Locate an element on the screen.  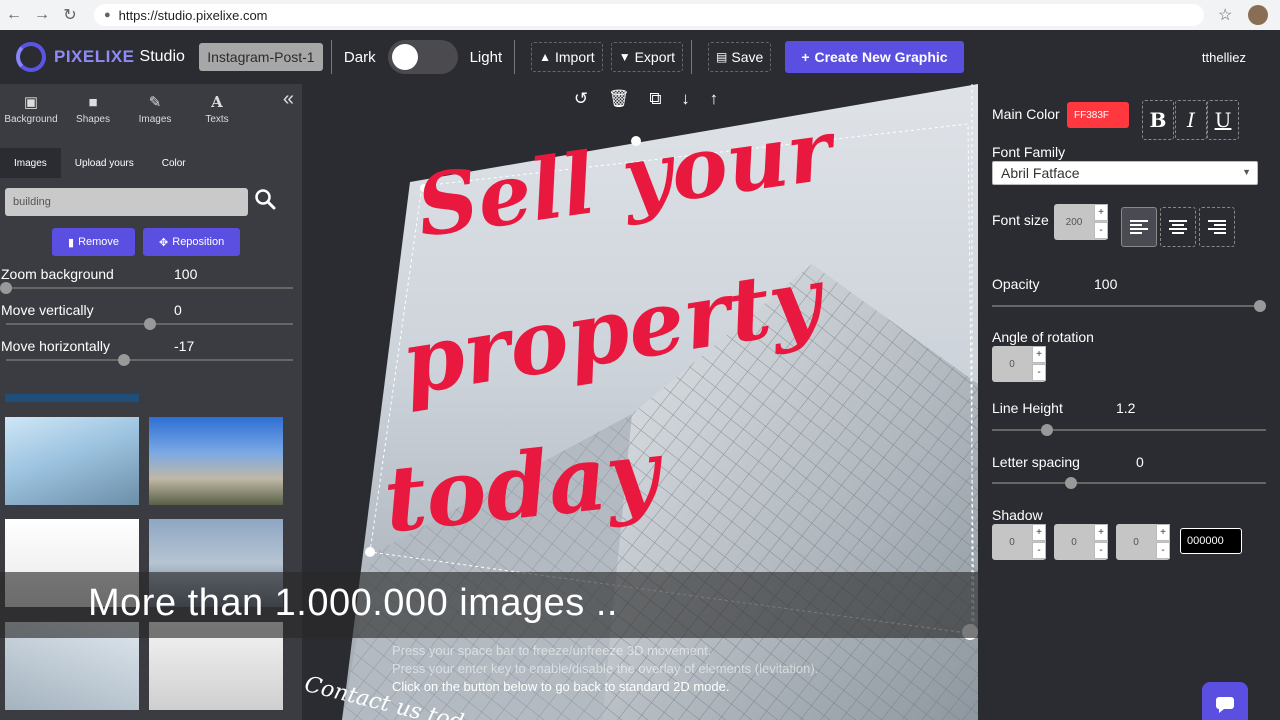
tab-background: ▣ Background is located at coordinates (31, 109).